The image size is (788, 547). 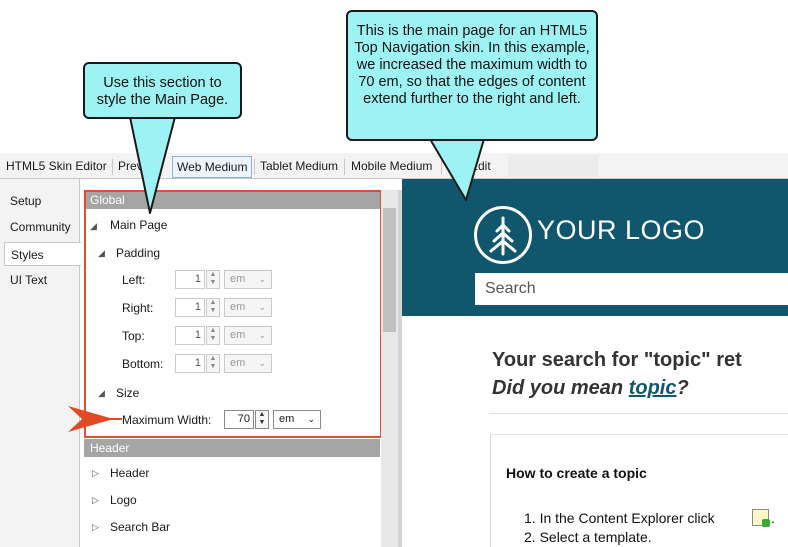 What do you see at coordinates (631, 289) in the screenshot?
I see `preview-search-input: Search` at bounding box center [631, 289].